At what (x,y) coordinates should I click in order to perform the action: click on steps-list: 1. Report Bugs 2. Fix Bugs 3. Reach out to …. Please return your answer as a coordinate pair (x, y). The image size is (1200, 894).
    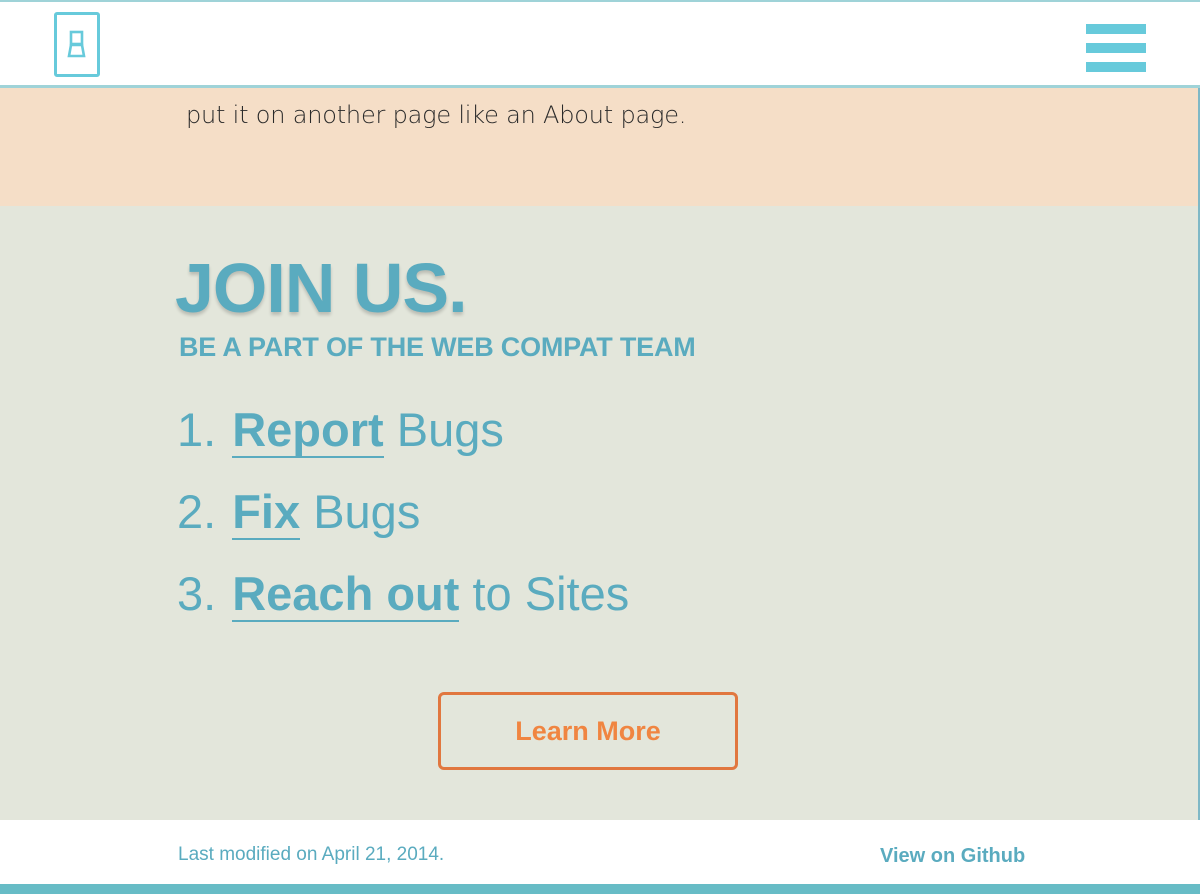
    Looking at the image, I should click on (403, 525).